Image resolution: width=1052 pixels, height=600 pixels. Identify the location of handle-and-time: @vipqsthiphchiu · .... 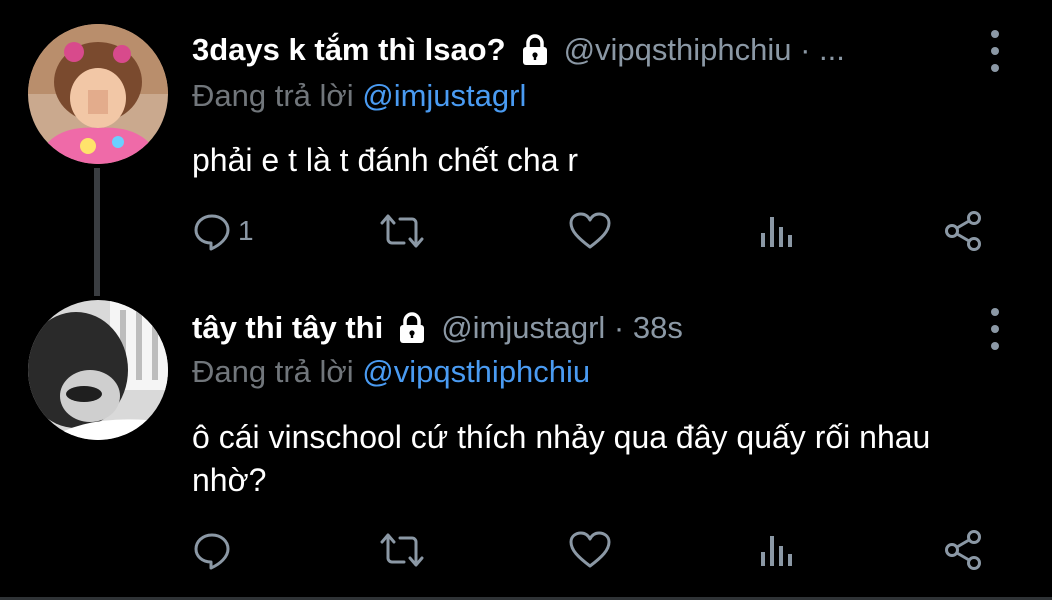
(704, 50).